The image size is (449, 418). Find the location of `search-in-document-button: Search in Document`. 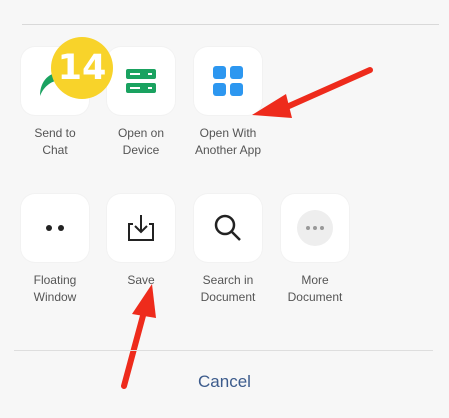

search-in-document-button: Search in Document is located at coordinates (228, 250).